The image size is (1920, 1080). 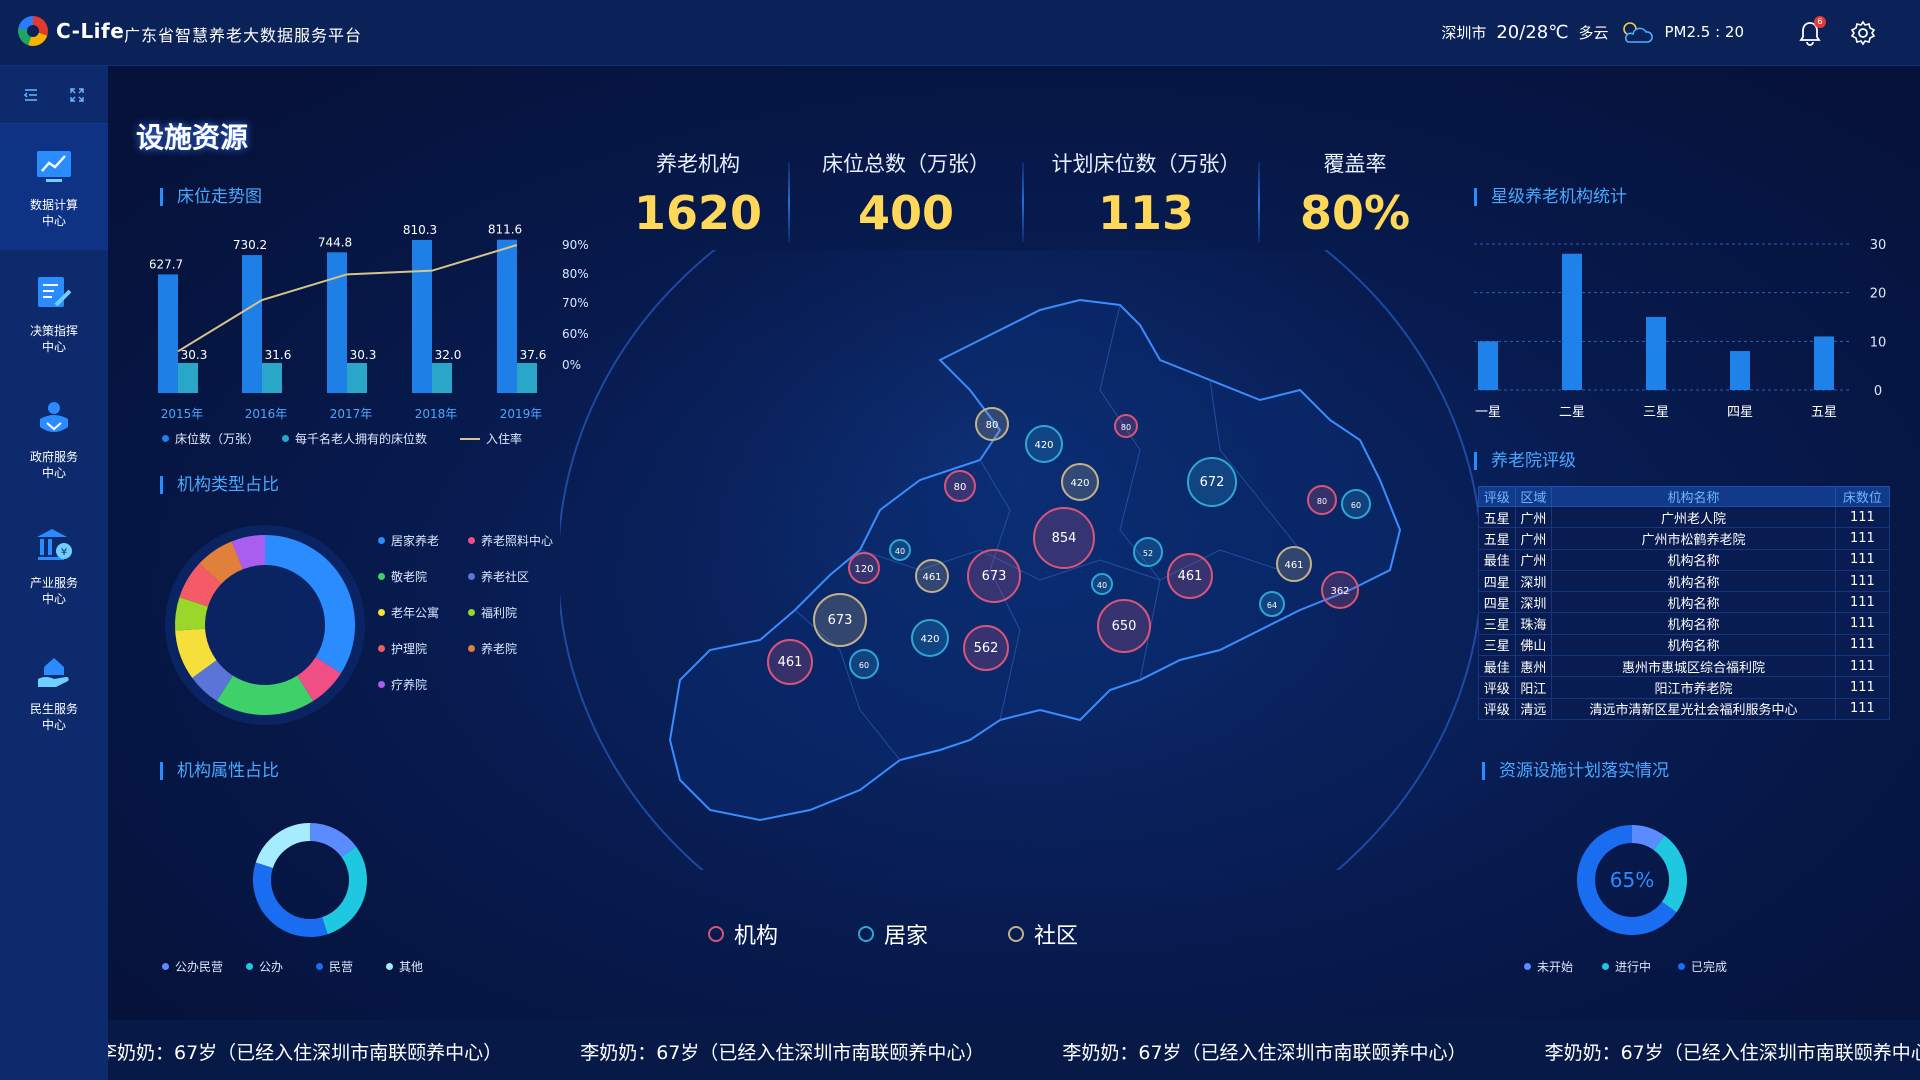 What do you see at coordinates (1533, 687) in the screenshot?
I see `table-cell: 阳江` at bounding box center [1533, 687].